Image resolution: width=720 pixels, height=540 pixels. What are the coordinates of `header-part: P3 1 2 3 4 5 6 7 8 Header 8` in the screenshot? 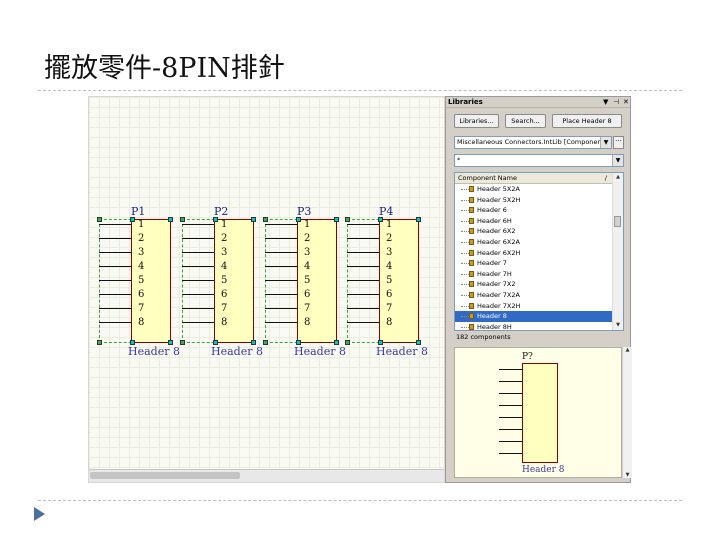 It's located at (303, 281).